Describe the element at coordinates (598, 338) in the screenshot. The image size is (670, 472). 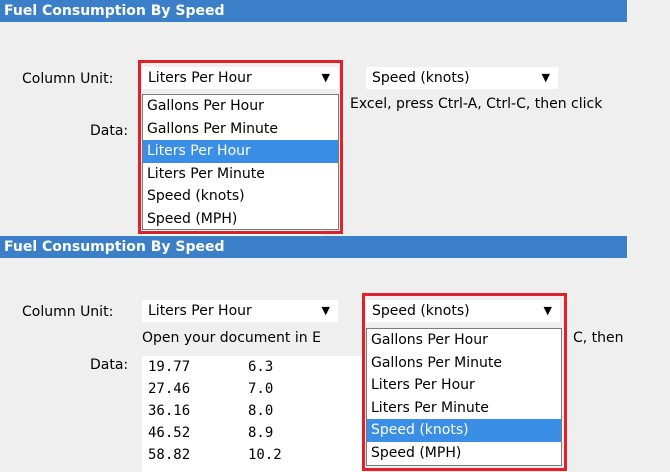
I see `instruction-text-tail: C, then` at that location.